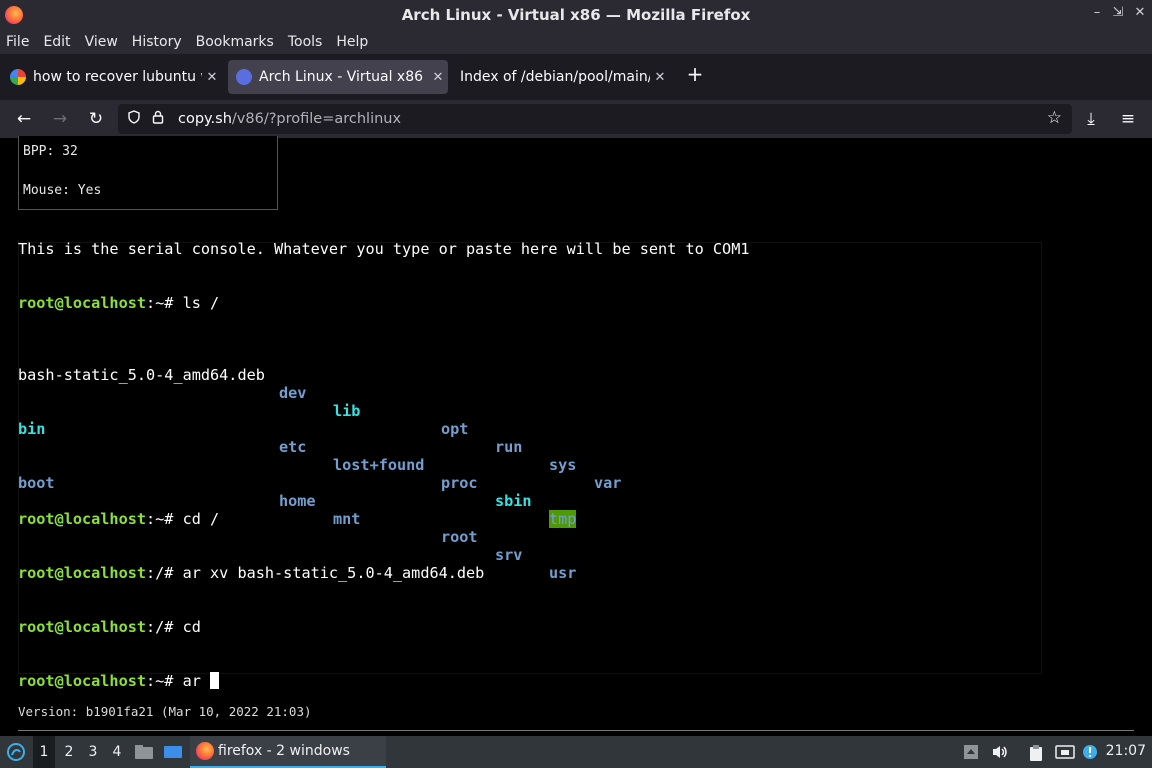 This screenshot has height=768, width=1152. What do you see at coordinates (297, 501) in the screenshot?
I see `ls-entry: home` at bounding box center [297, 501].